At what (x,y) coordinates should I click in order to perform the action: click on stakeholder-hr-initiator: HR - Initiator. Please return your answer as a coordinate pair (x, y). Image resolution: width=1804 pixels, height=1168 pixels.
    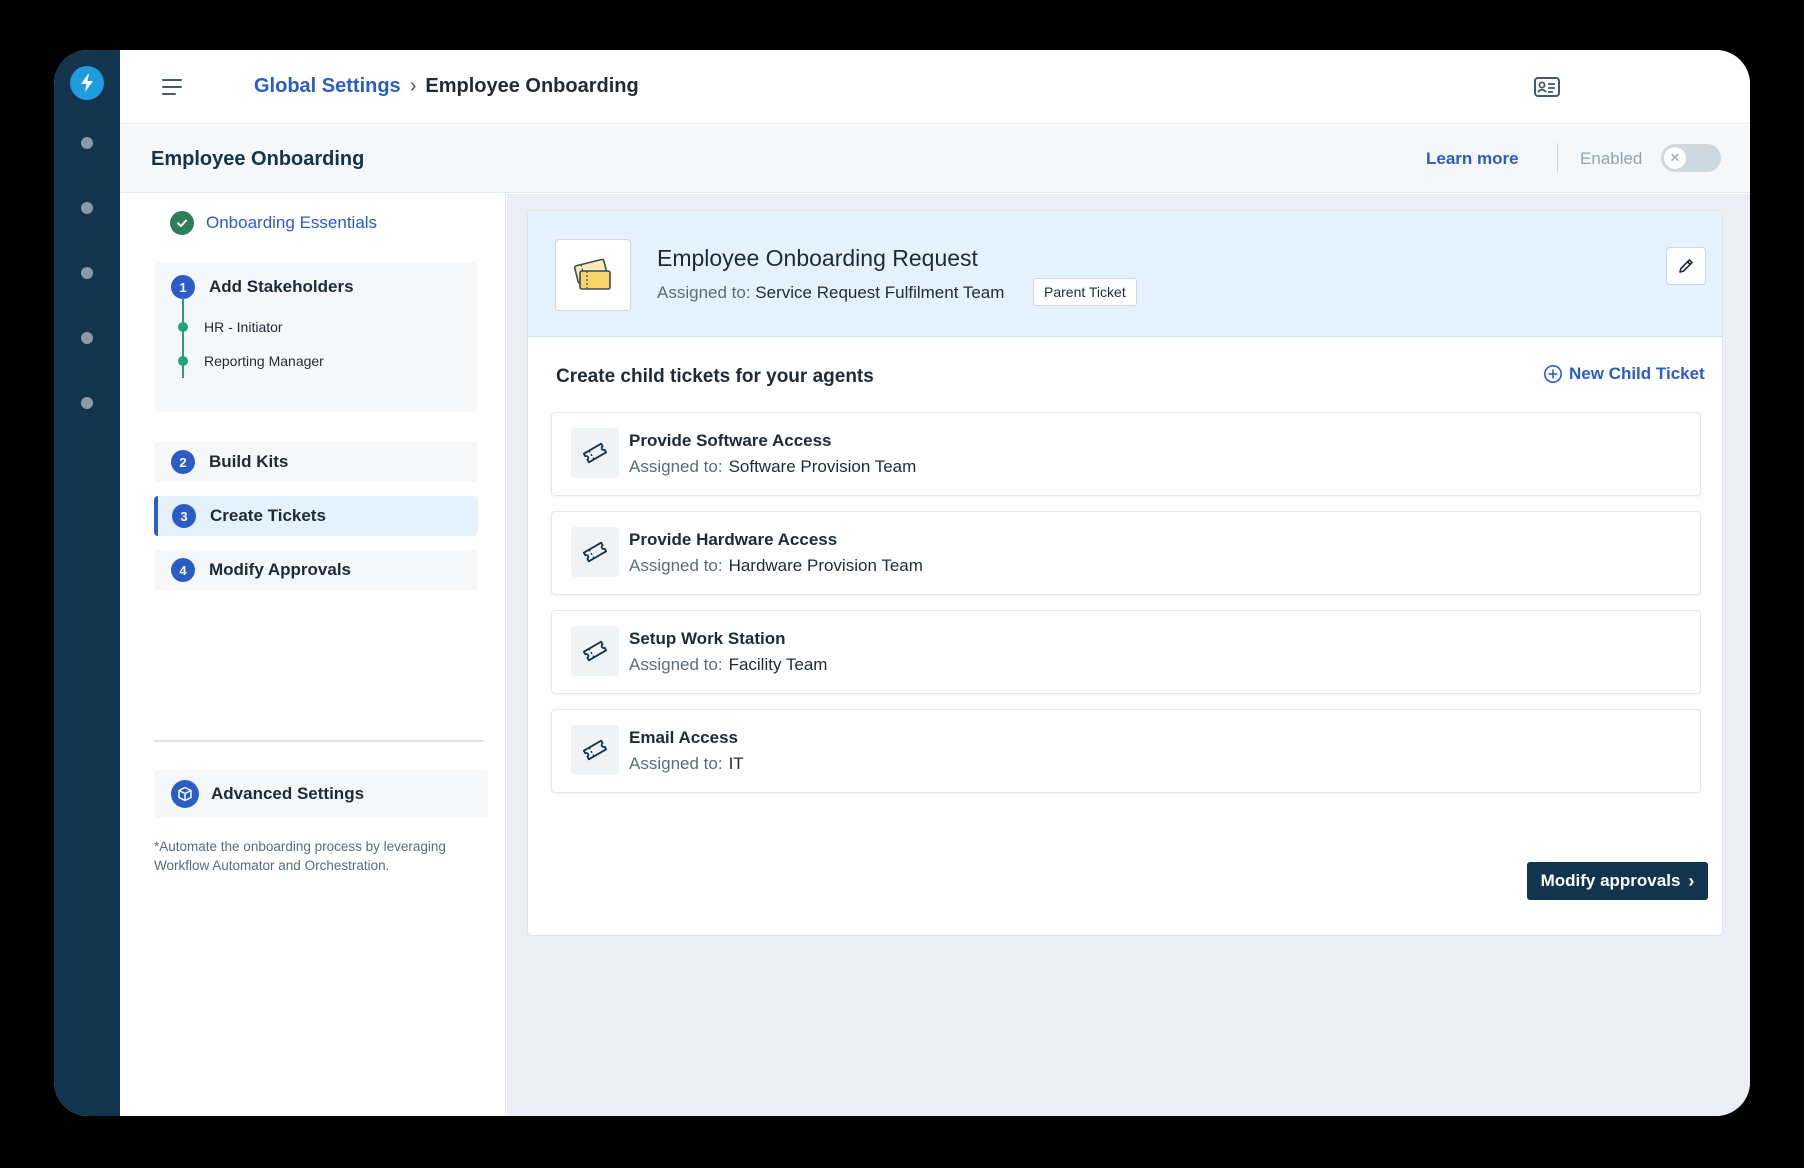
    Looking at the image, I should click on (243, 327).